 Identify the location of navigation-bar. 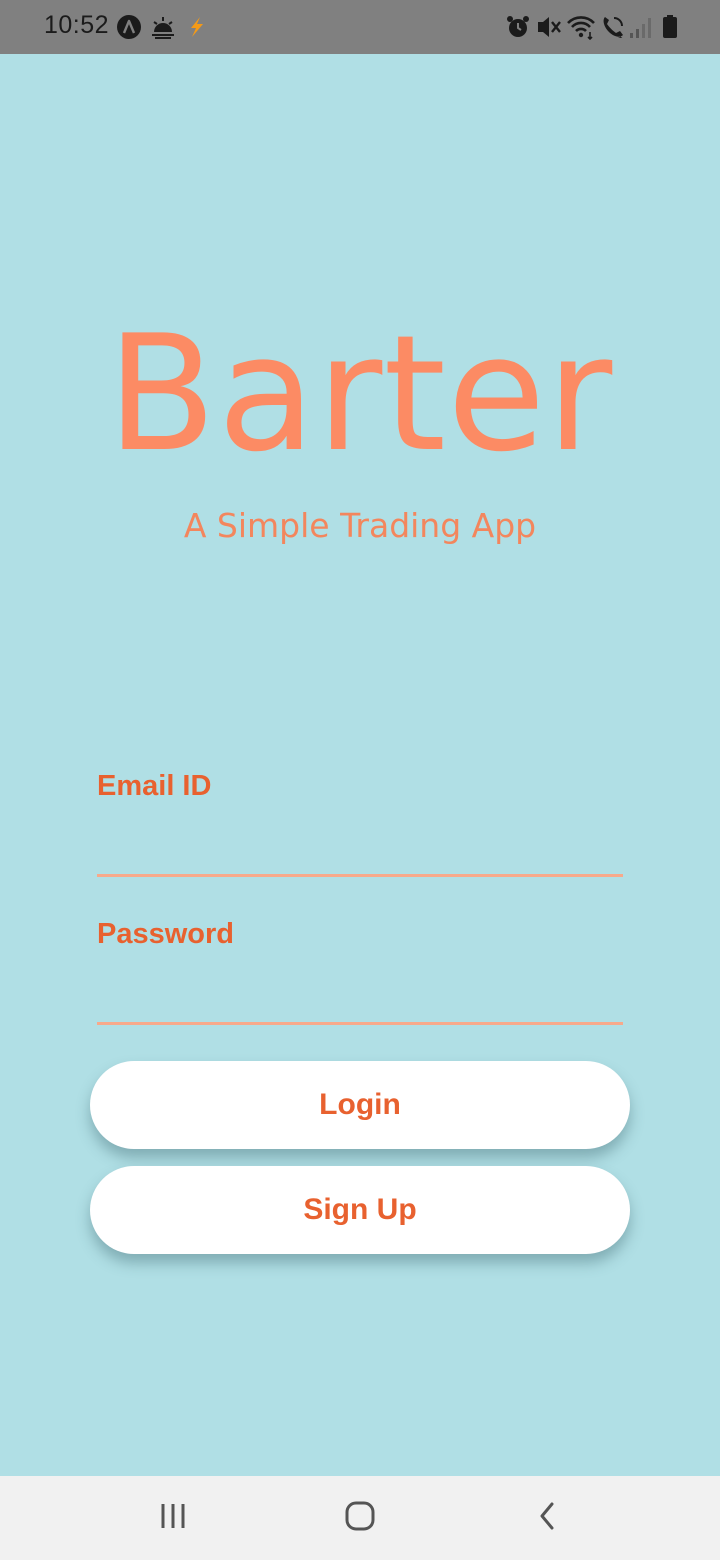
(360, 1518).